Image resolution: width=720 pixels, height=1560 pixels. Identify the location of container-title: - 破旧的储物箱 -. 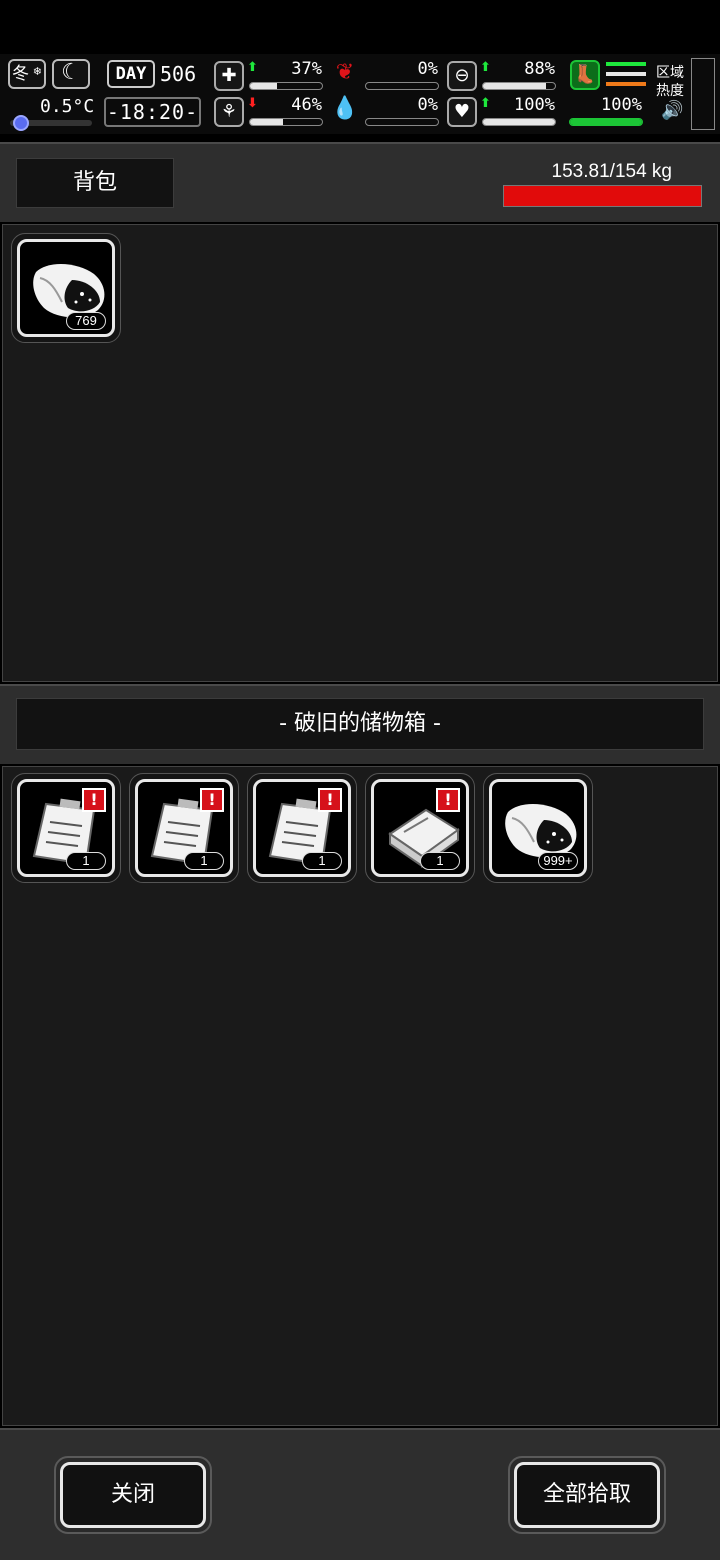
(360, 724).